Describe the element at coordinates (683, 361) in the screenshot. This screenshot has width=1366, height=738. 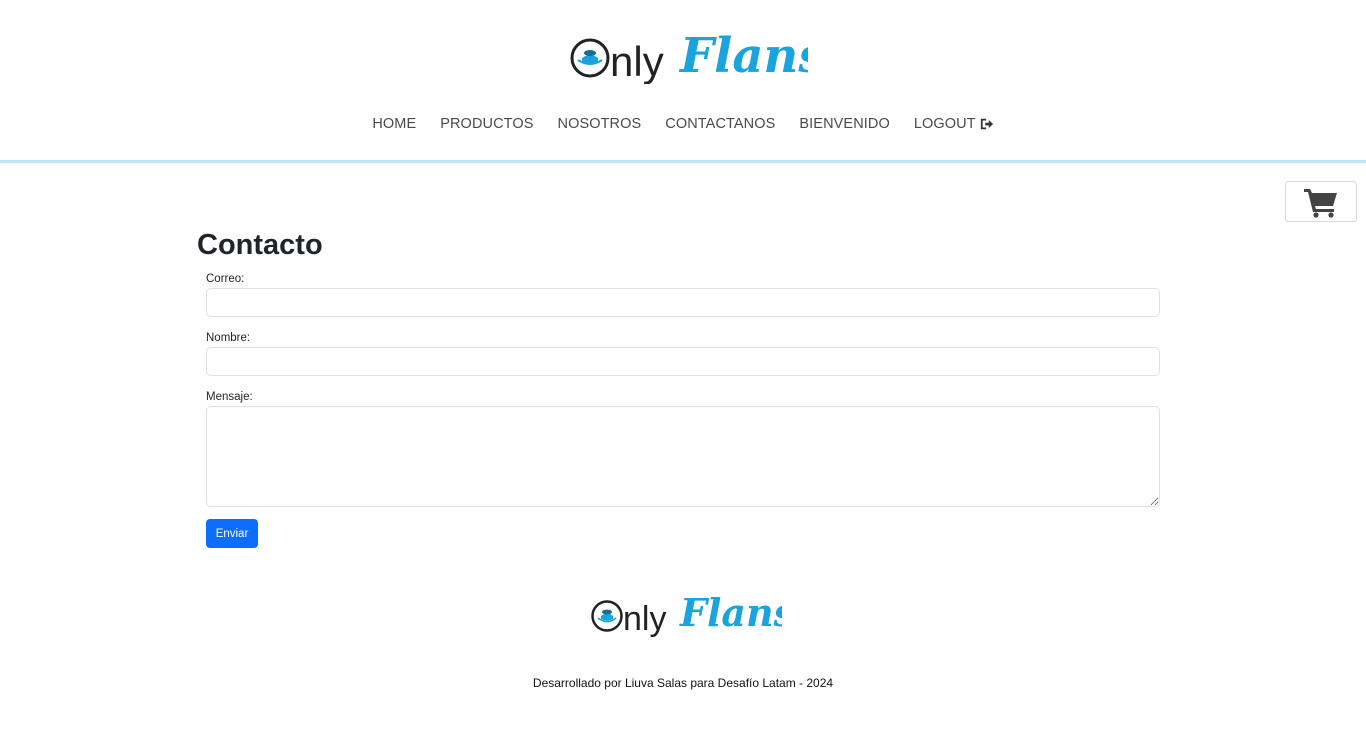
I see `name-field` at that location.